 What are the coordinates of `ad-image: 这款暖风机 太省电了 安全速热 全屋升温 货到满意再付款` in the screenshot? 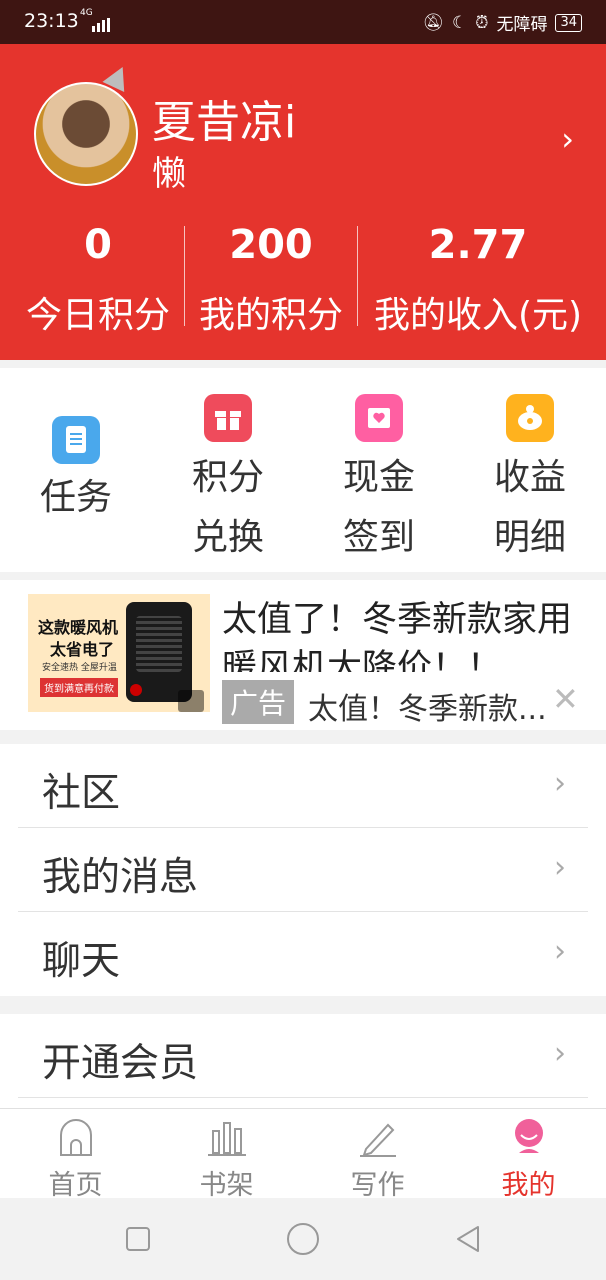 It's located at (119, 653).